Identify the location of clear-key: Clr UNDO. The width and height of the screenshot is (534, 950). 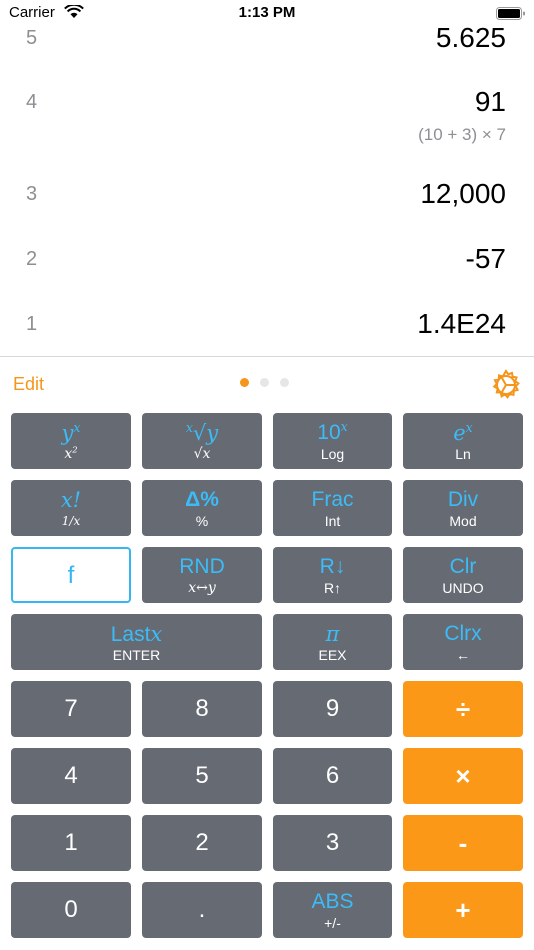
(463, 575).